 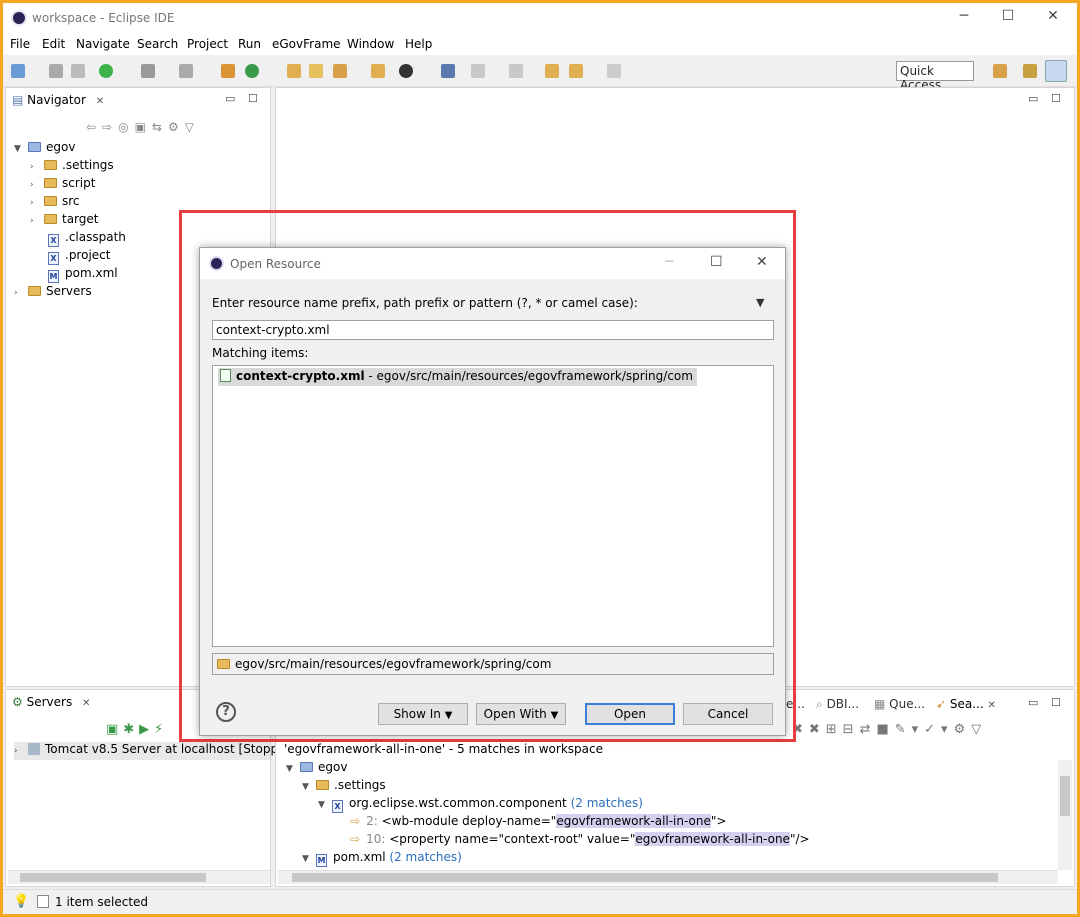 I want to click on user-icon, so click(x=406, y=71).